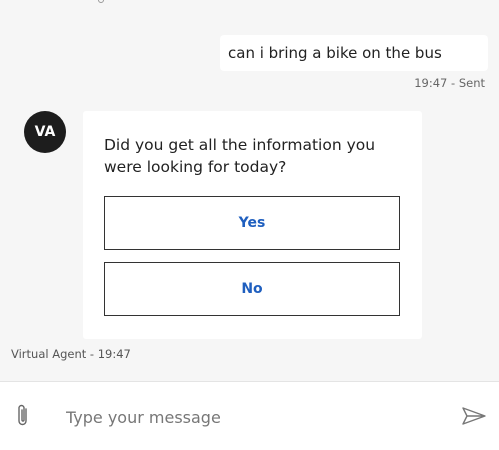 The width and height of the screenshot is (499, 450). What do you see at coordinates (71, 354) in the screenshot?
I see `agent-message-meta: Virtual Agent - 19:47` at bounding box center [71, 354].